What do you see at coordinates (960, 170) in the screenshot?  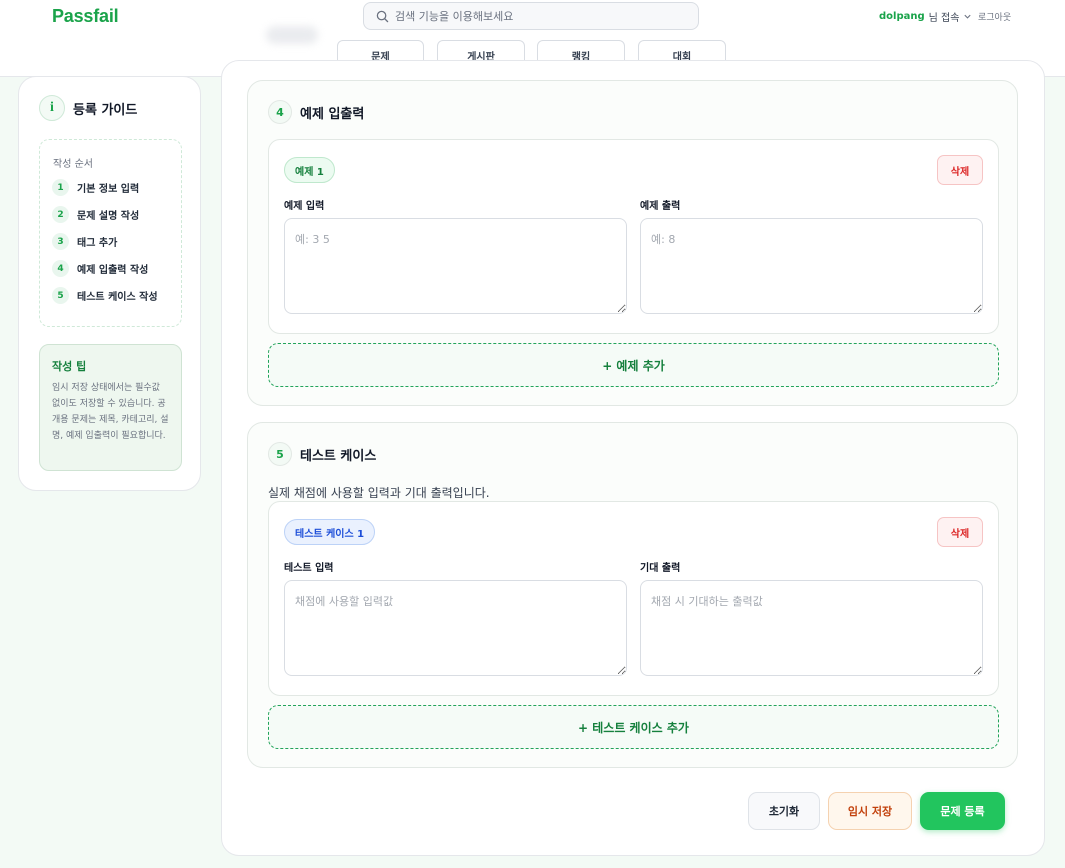 I see `delete-example-button: 삭제` at bounding box center [960, 170].